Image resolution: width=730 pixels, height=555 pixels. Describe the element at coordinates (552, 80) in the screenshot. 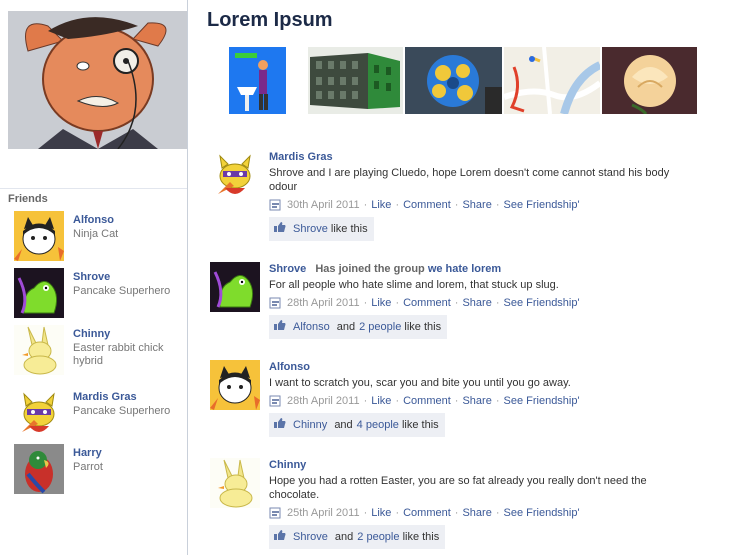

I see `map-thumbnail` at that location.